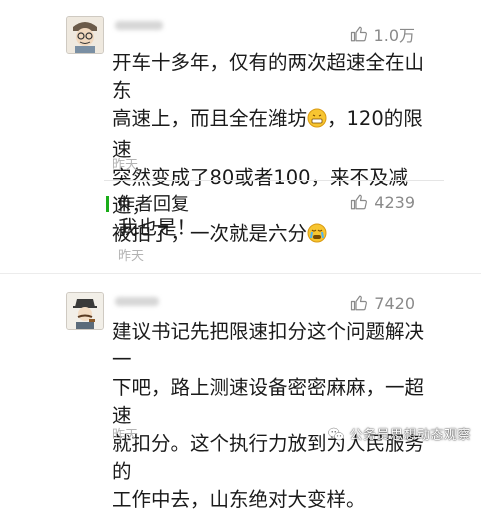  Describe the element at coordinates (336, 433) in the screenshot. I see `wechat-icon` at that location.